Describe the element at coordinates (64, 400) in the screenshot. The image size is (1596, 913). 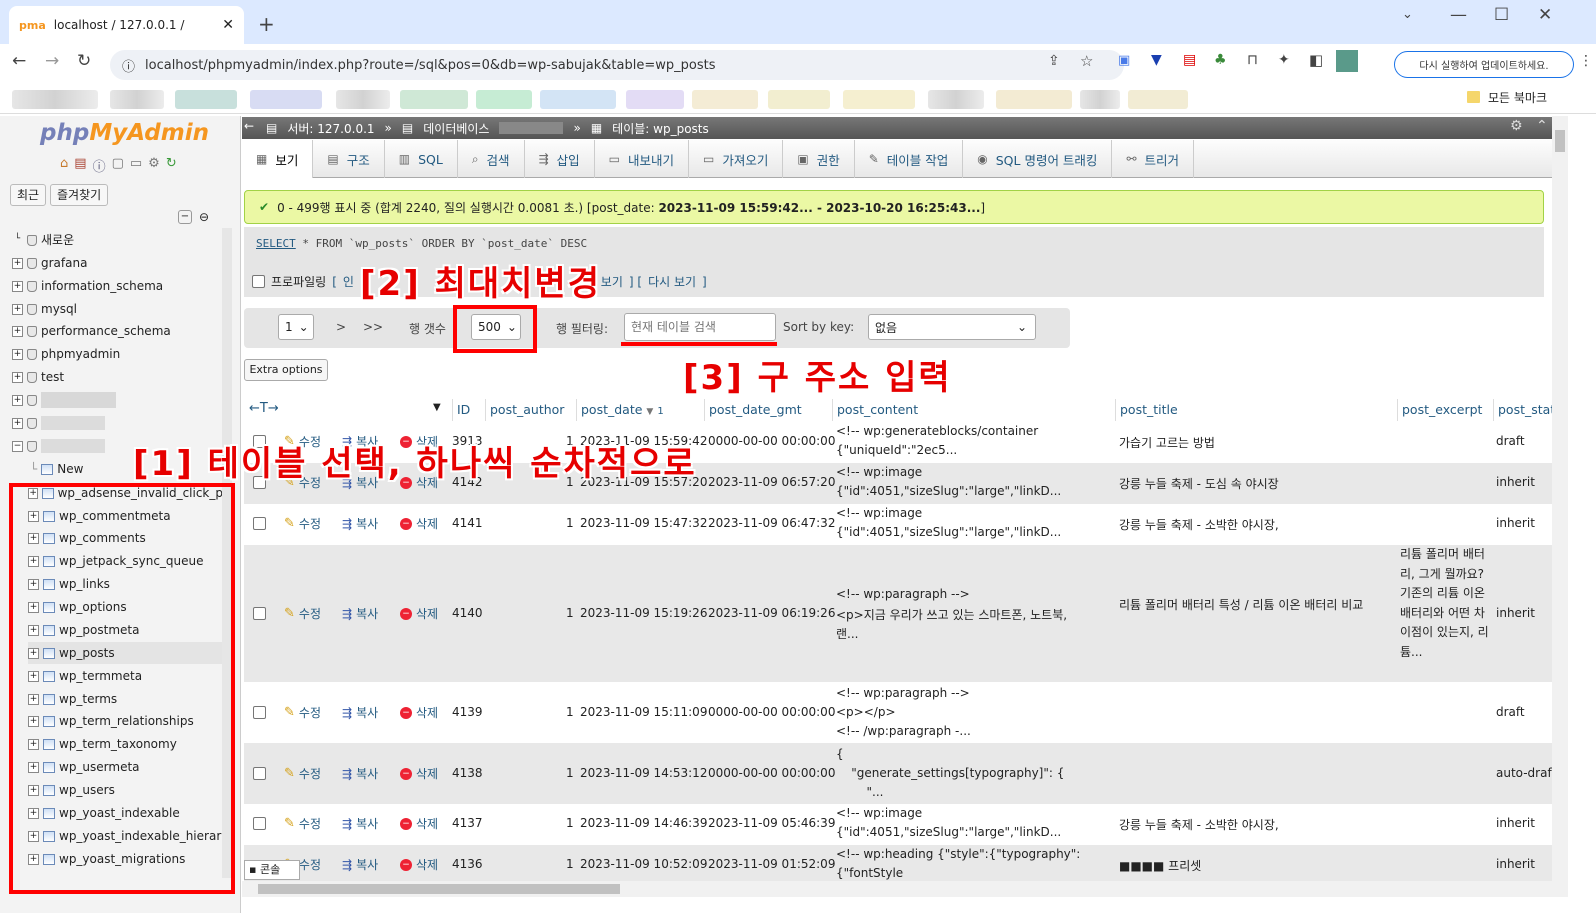
I see `tree-item-db-blurred: +` at that location.